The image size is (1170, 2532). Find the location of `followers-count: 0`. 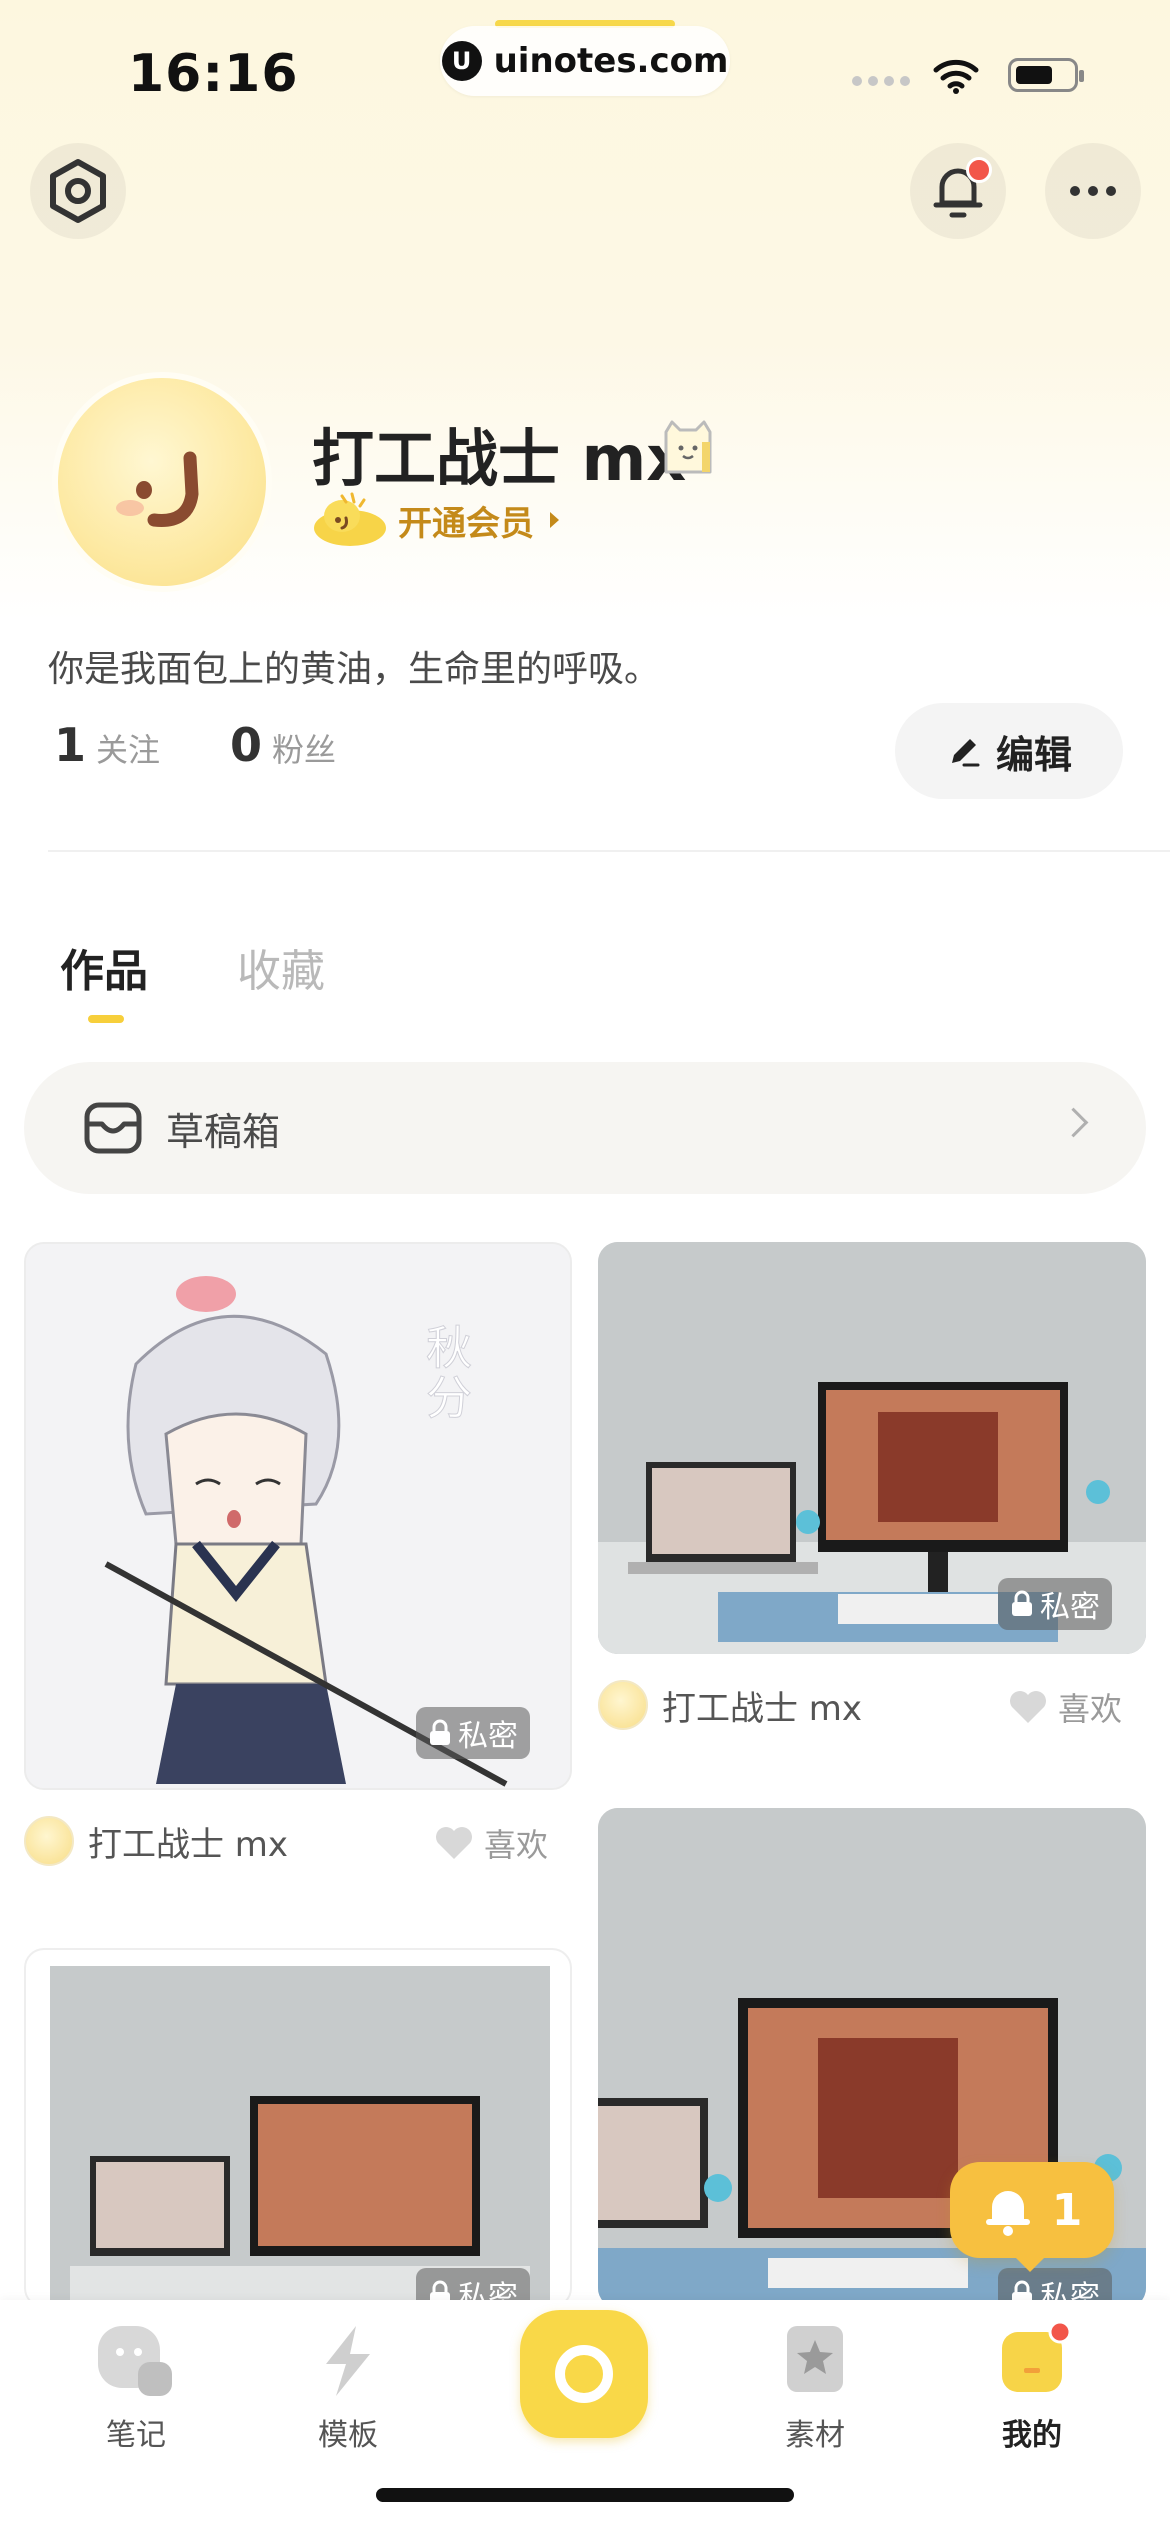

followers-count: 0 is located at coordinates (246, 745).